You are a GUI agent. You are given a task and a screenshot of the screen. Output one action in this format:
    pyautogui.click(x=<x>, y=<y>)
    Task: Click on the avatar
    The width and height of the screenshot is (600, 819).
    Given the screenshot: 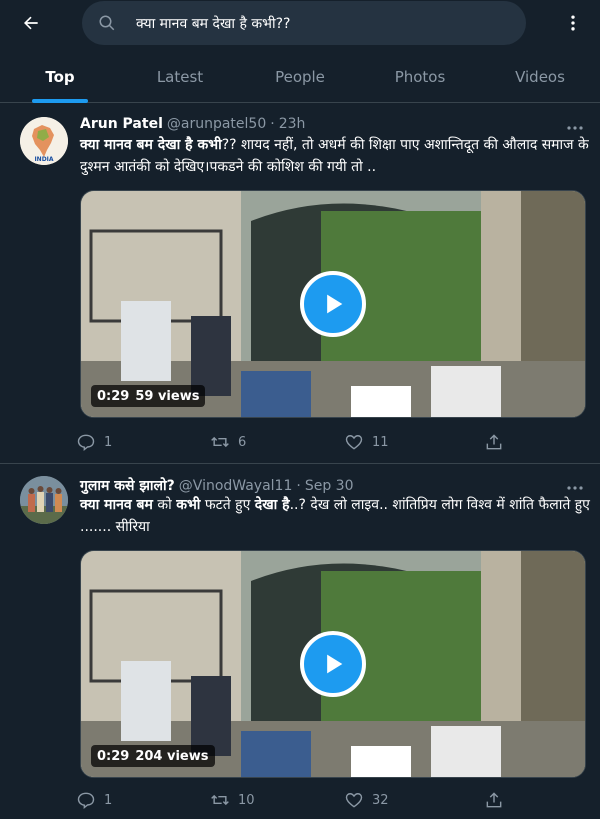 What is the action you would take?
    pyautogui.click(x=44, y=500)
    